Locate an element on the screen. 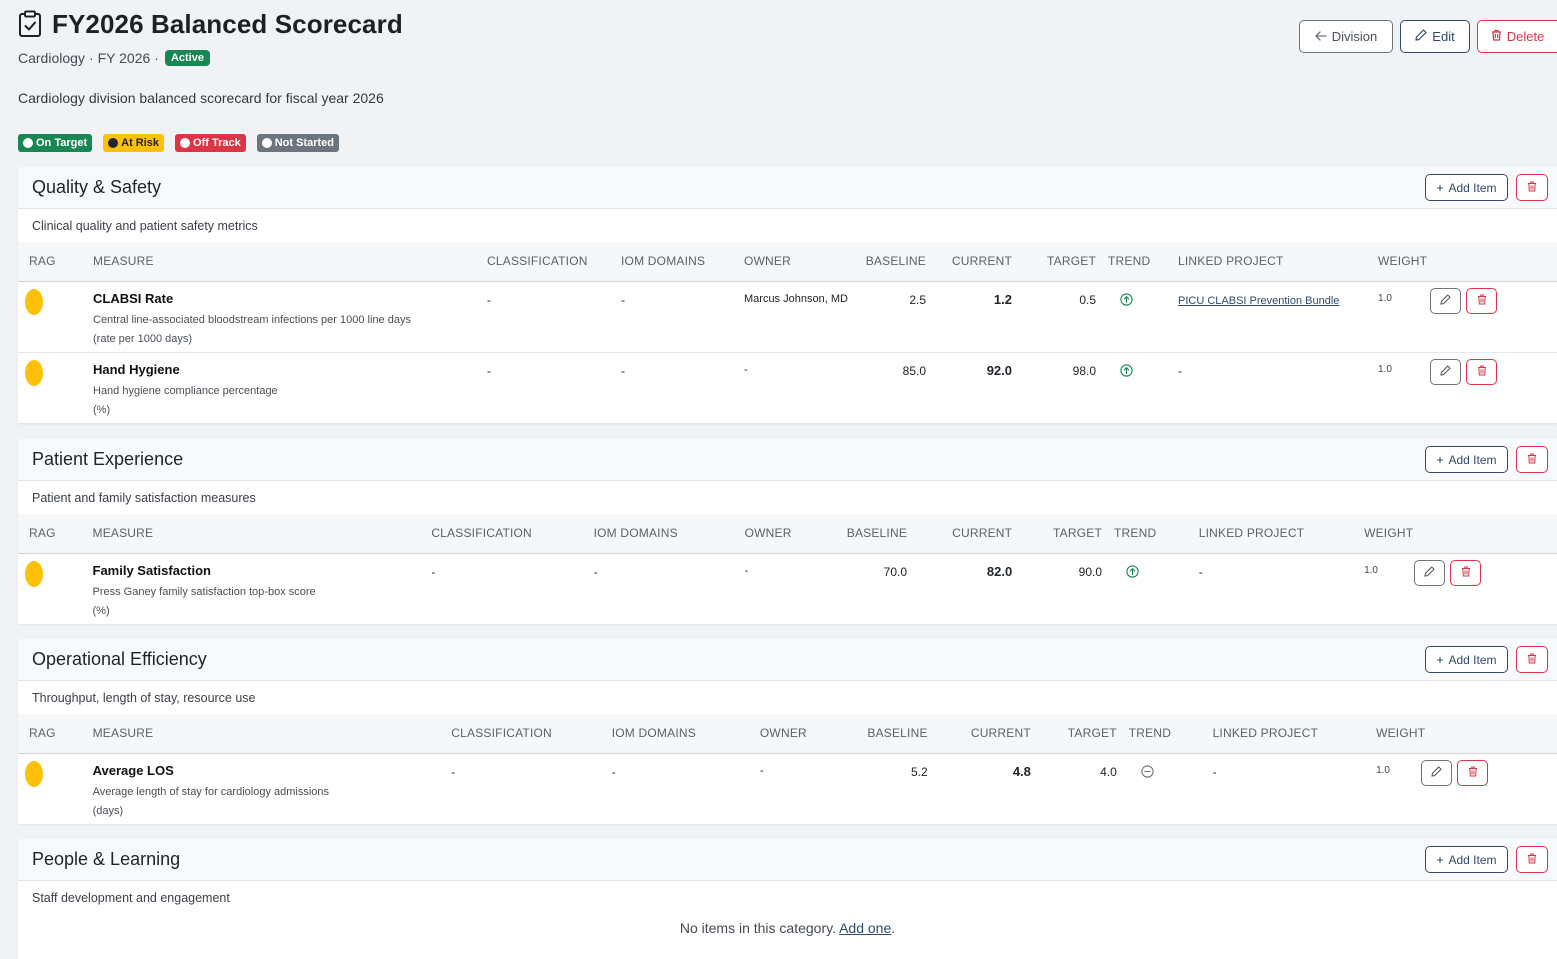 Image resolution: width=1557 pixels, height=959 pixels. add-one-link: Add one is located at coordinates (865, 928).